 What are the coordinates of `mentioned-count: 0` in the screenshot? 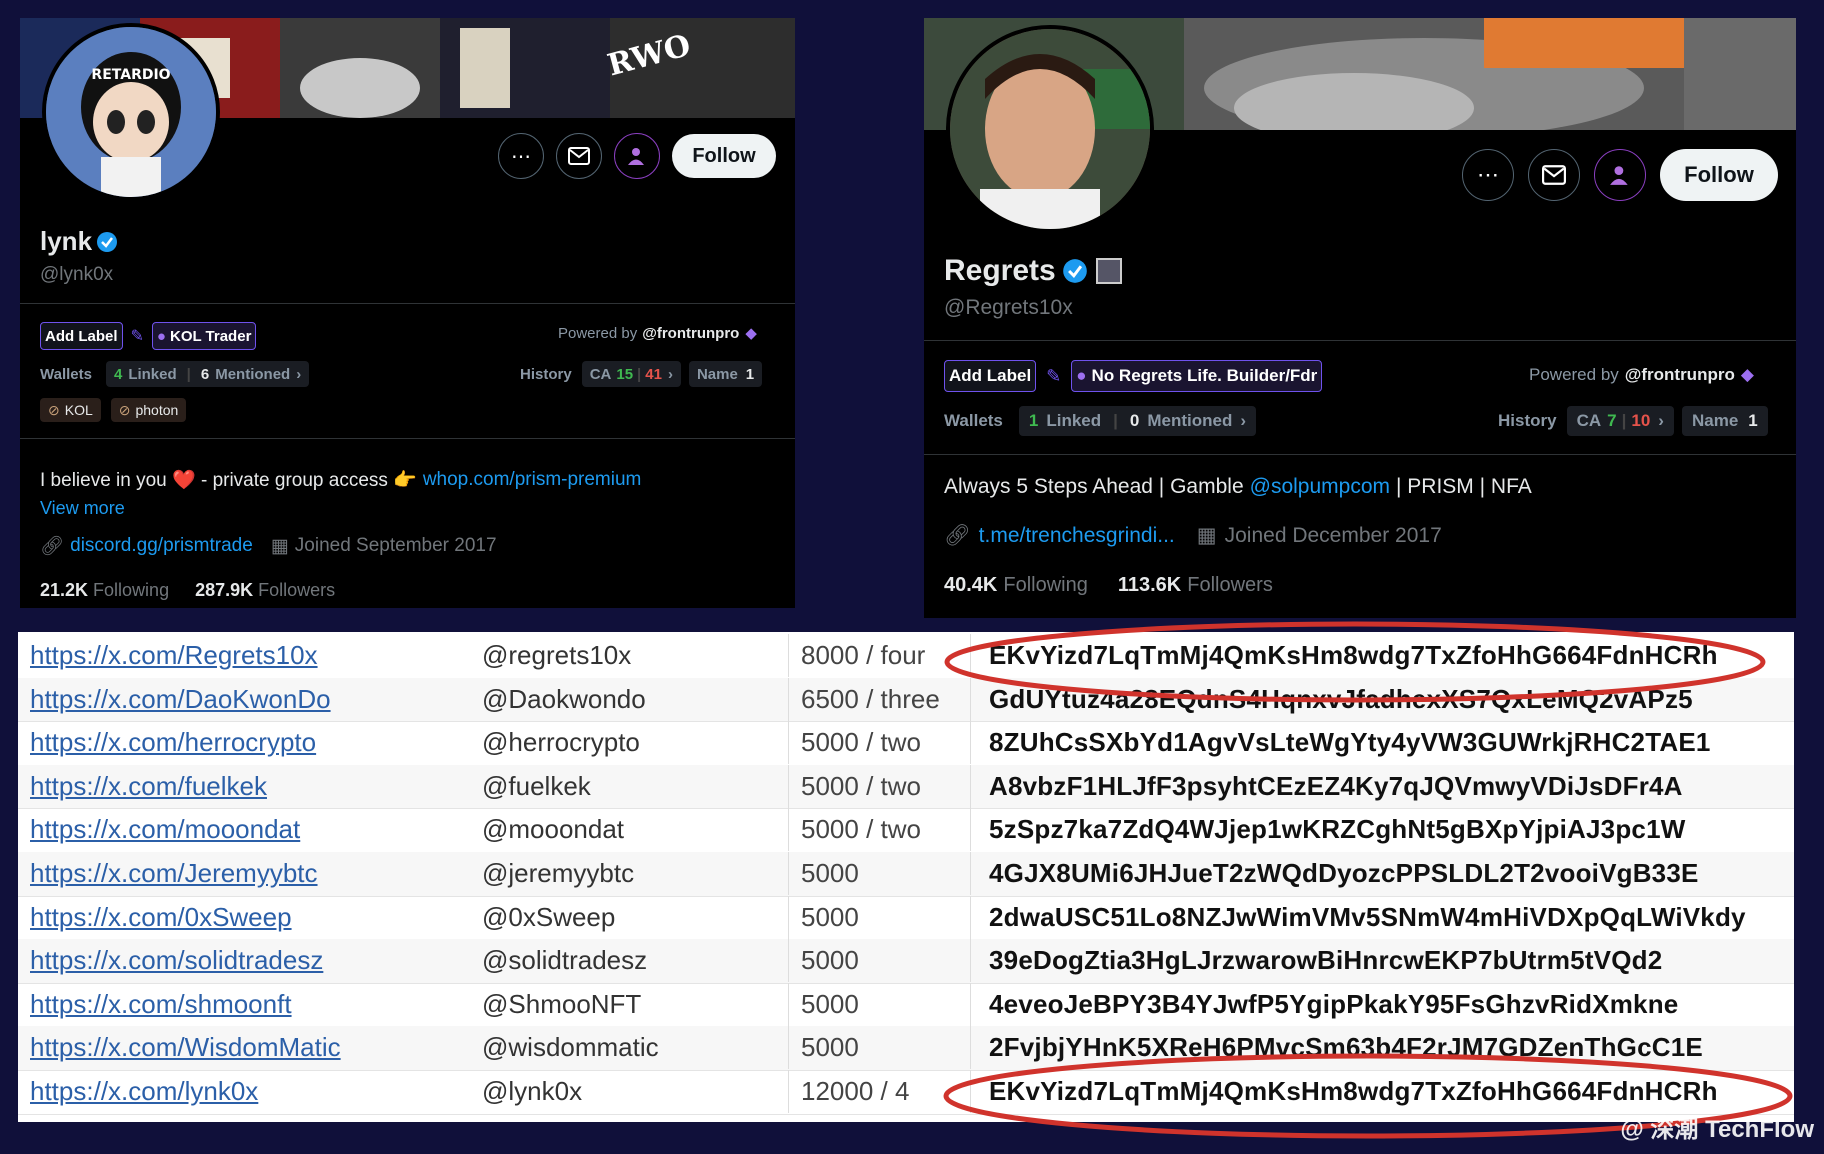 It's located at (1134, 420).